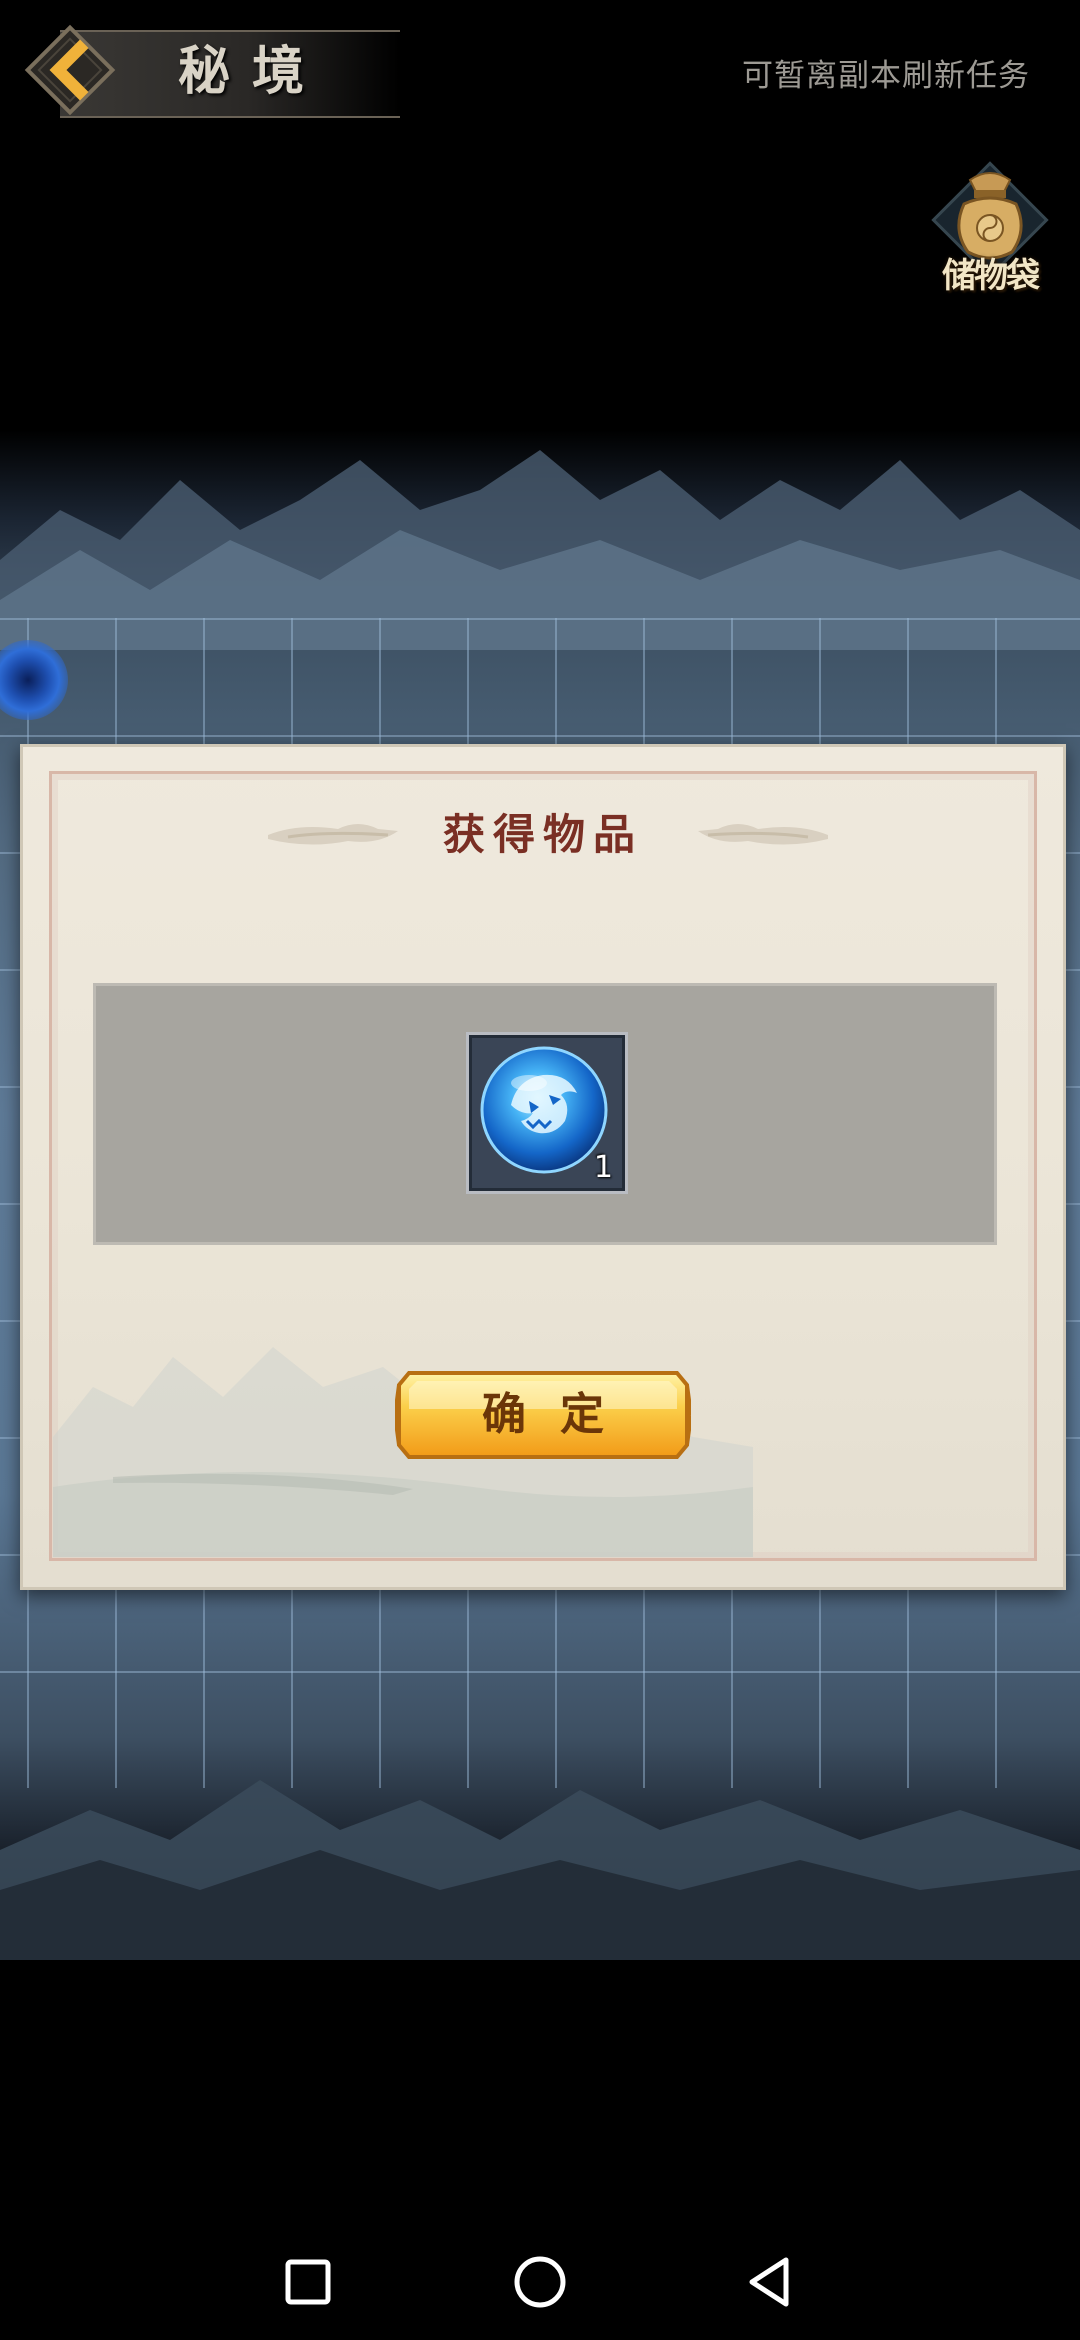 The image size is (1080, 2340). What do you see at coordinates (603, 1167) in the screenshot?
I see `item-count: 1` at bounding box center [603, 1167].